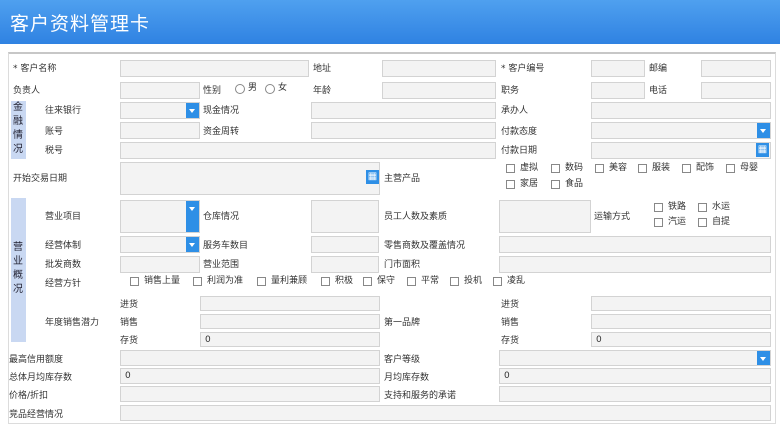 This screenshot has width=780, height=430. I want to click on policy-1-label: 利润为准, so click(225, 281).